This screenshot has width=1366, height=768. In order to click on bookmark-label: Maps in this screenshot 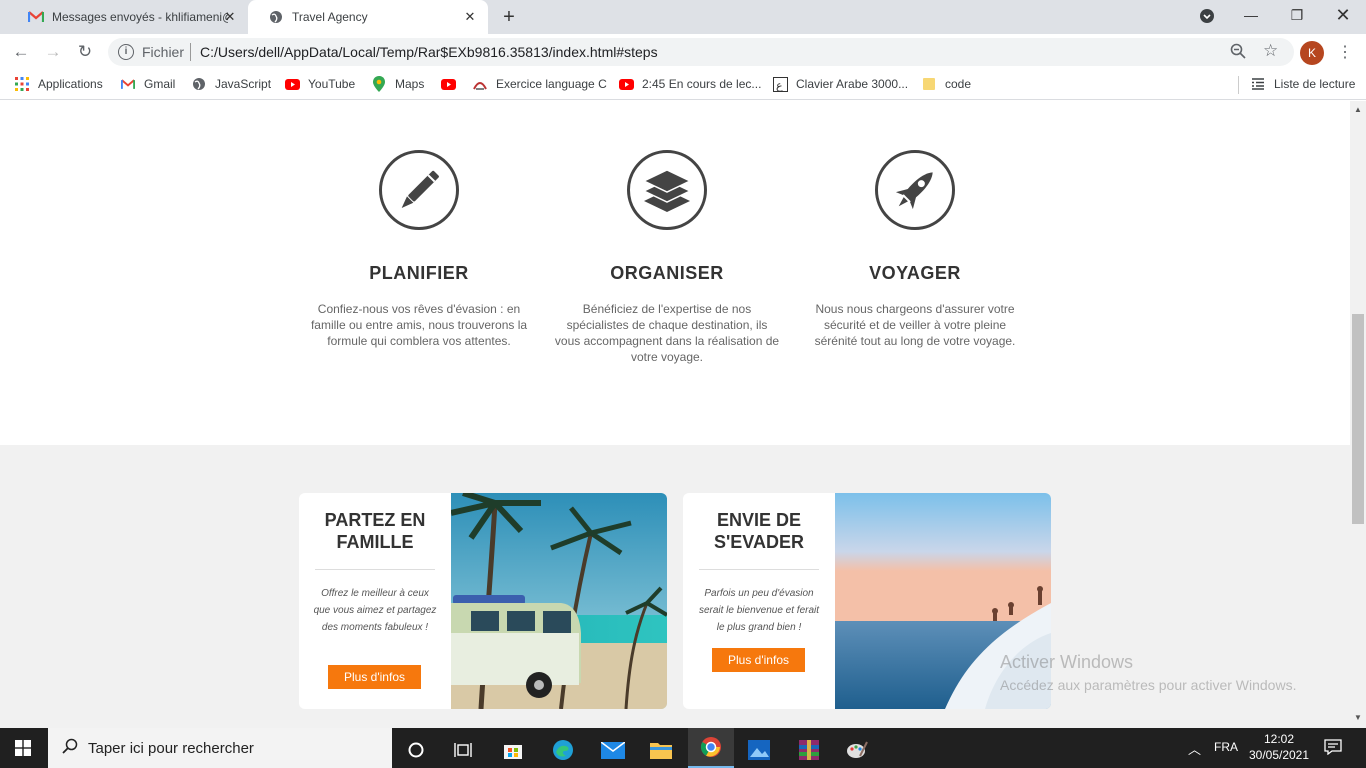, I will do `click(410, 84)`.